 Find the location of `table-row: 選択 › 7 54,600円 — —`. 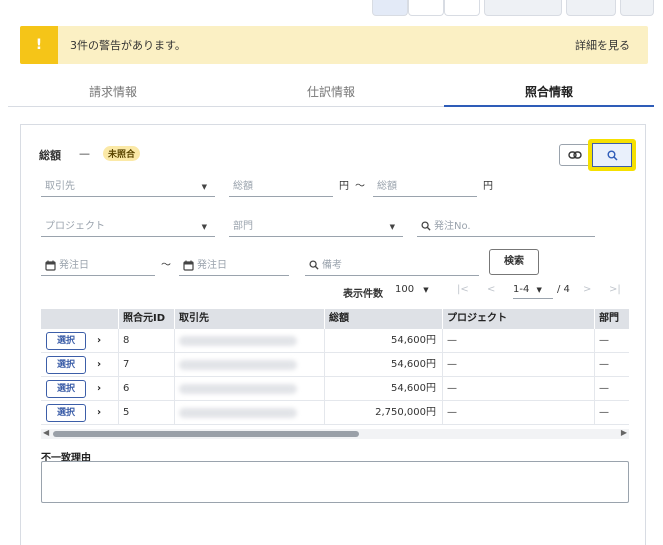

table-row: 選択 › 7 54,600円 — — is located at coordinates (335, 365).